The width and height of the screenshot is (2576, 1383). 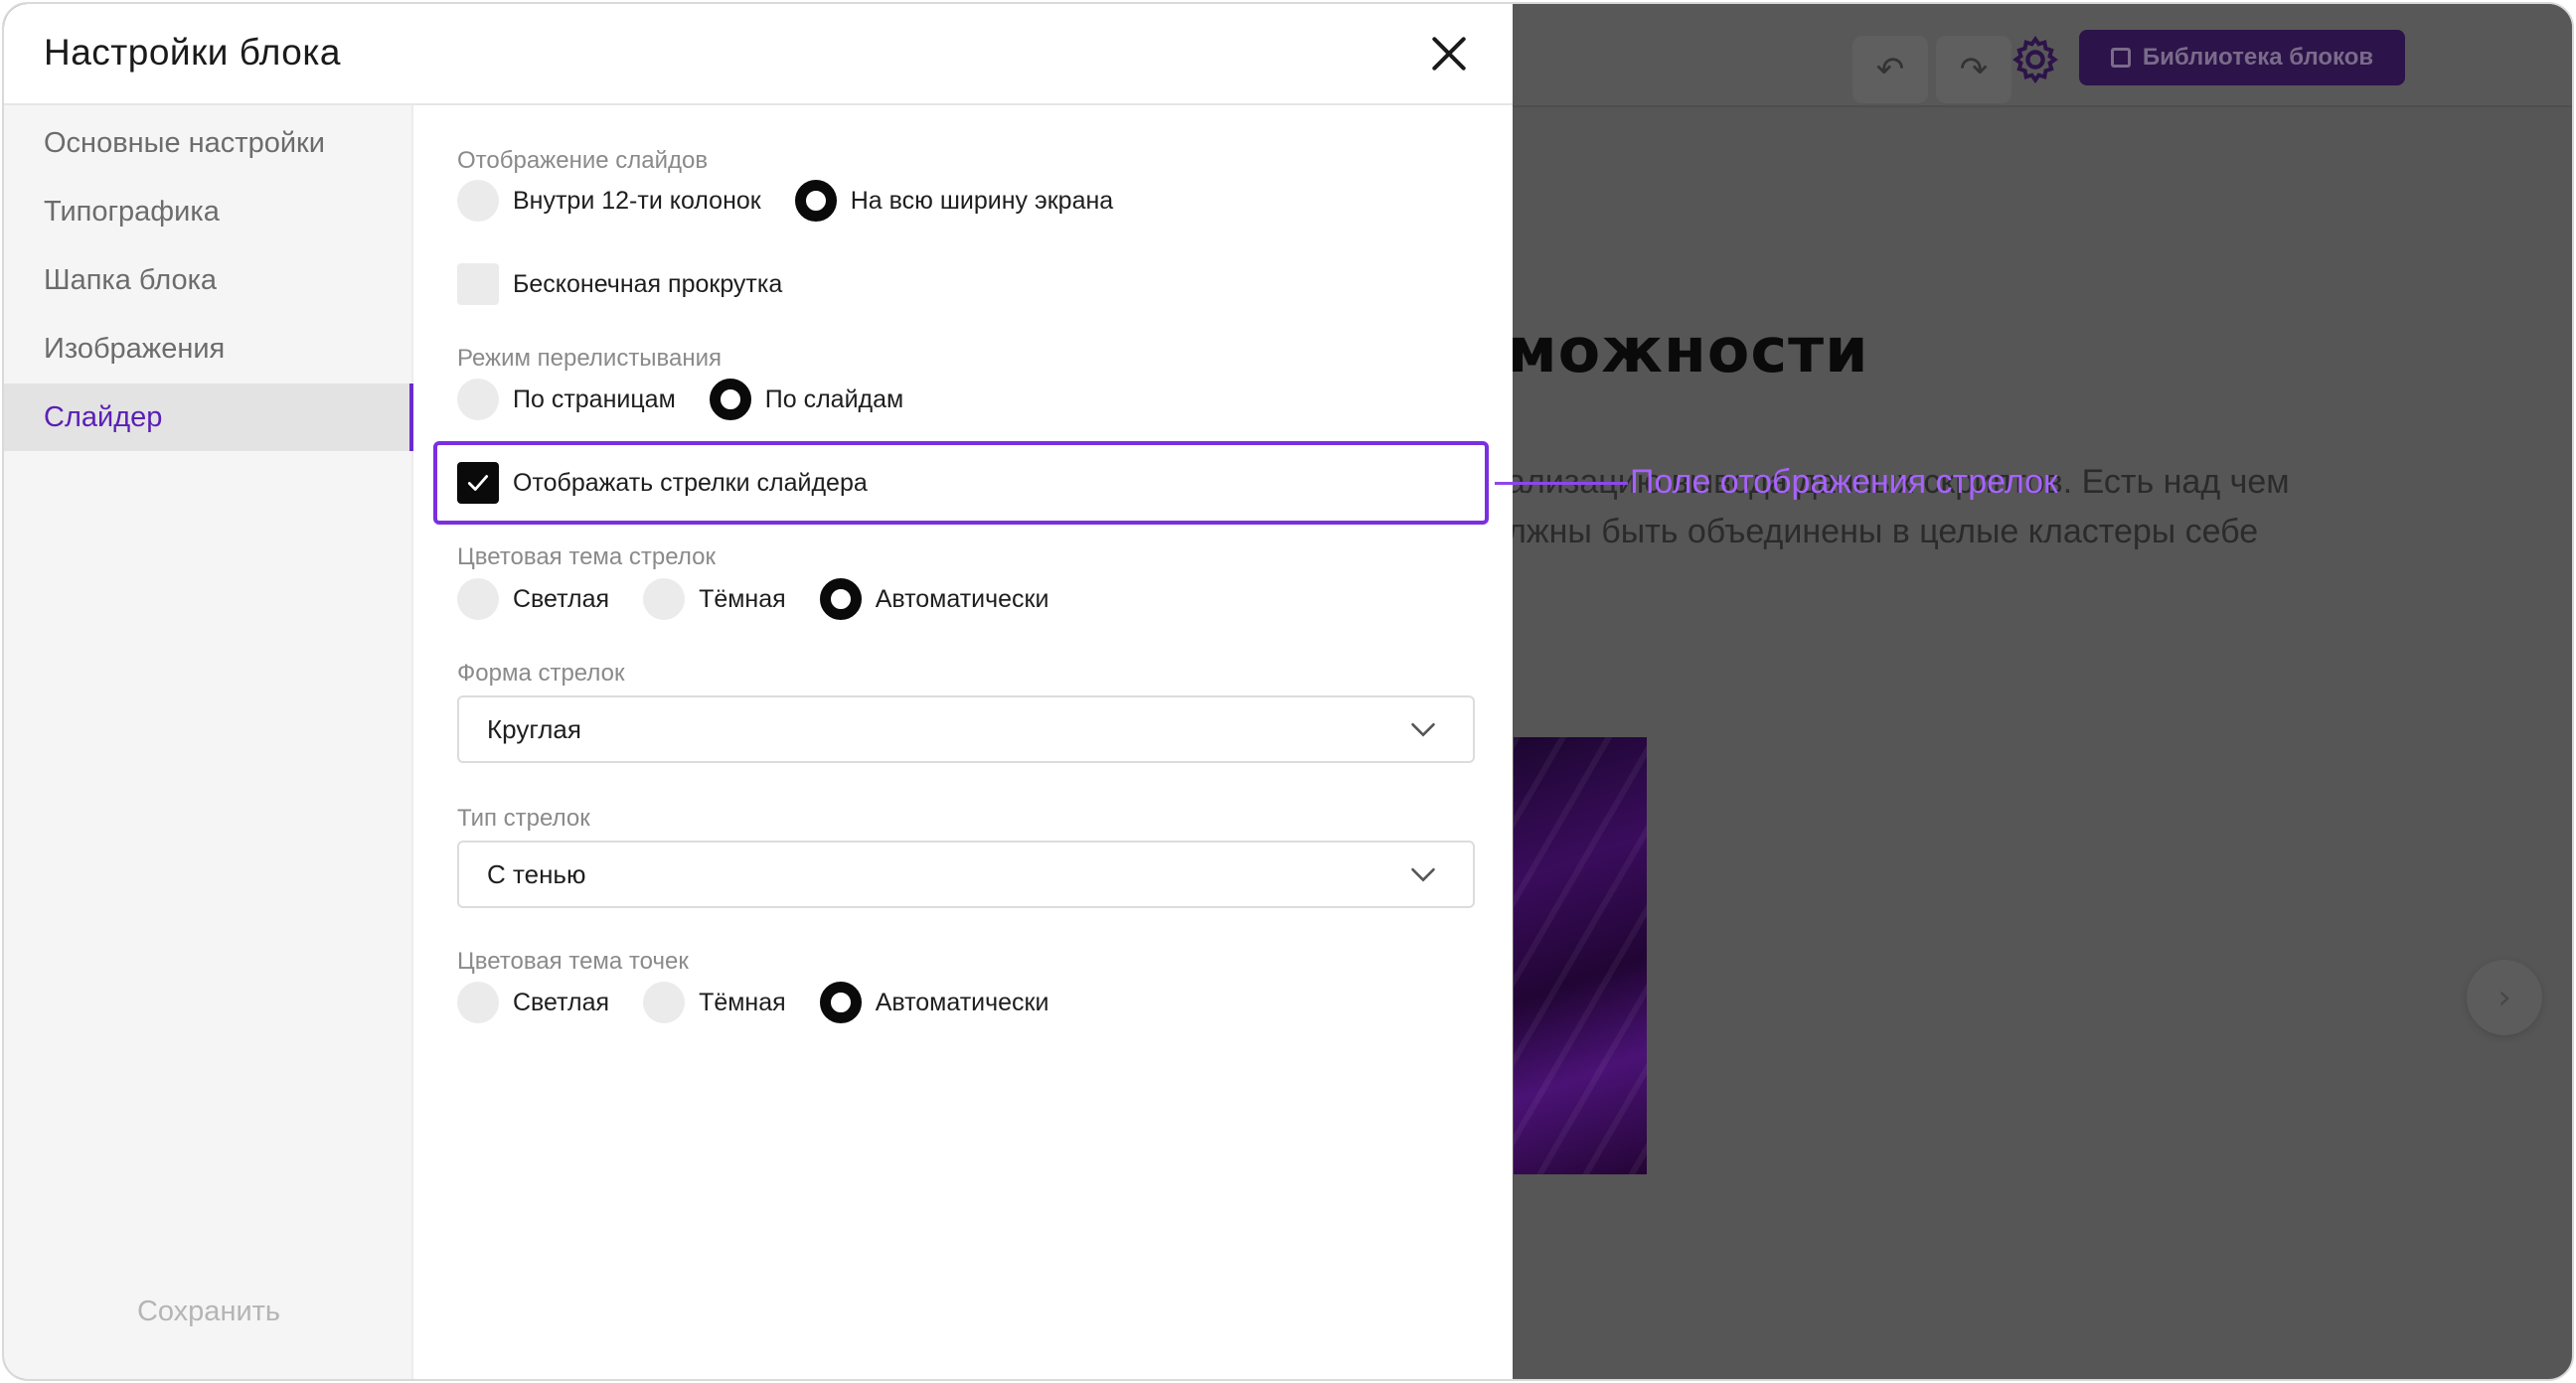 I want to click on arrows-theme-options: Светлая Тёмная Автоматически, so click(x=769, y=599).